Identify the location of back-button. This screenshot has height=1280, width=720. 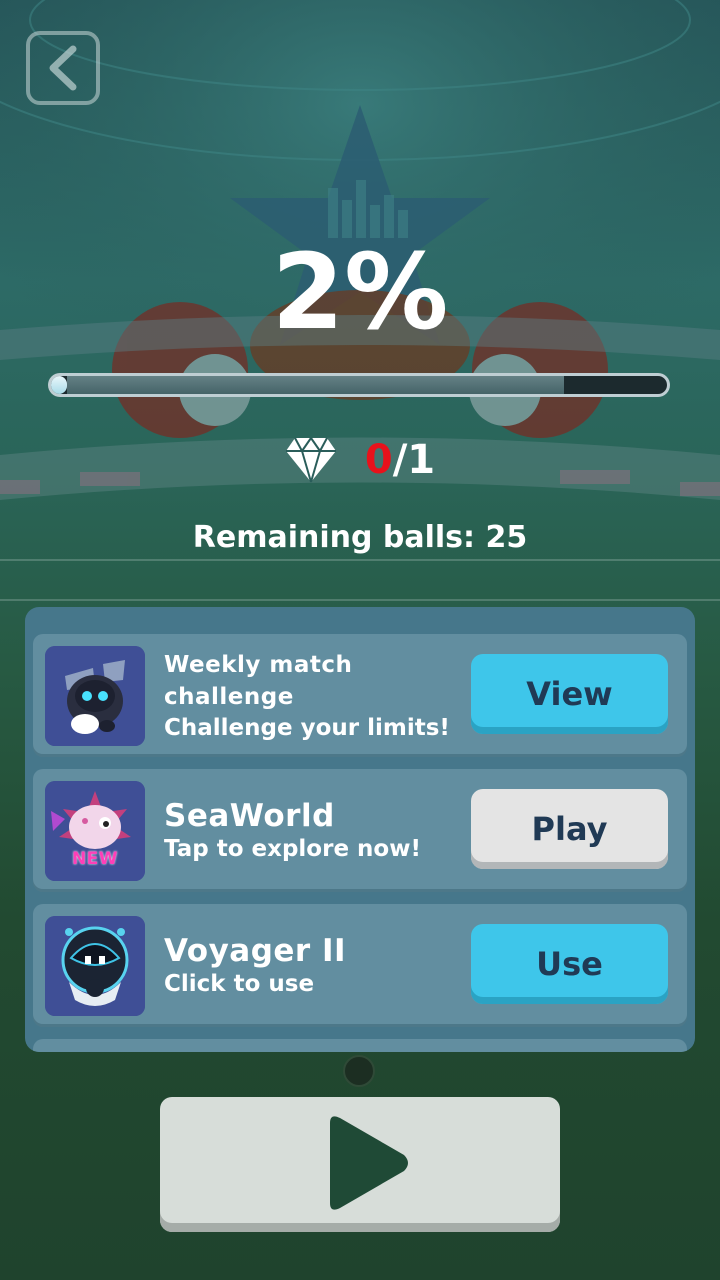
(63, 68).